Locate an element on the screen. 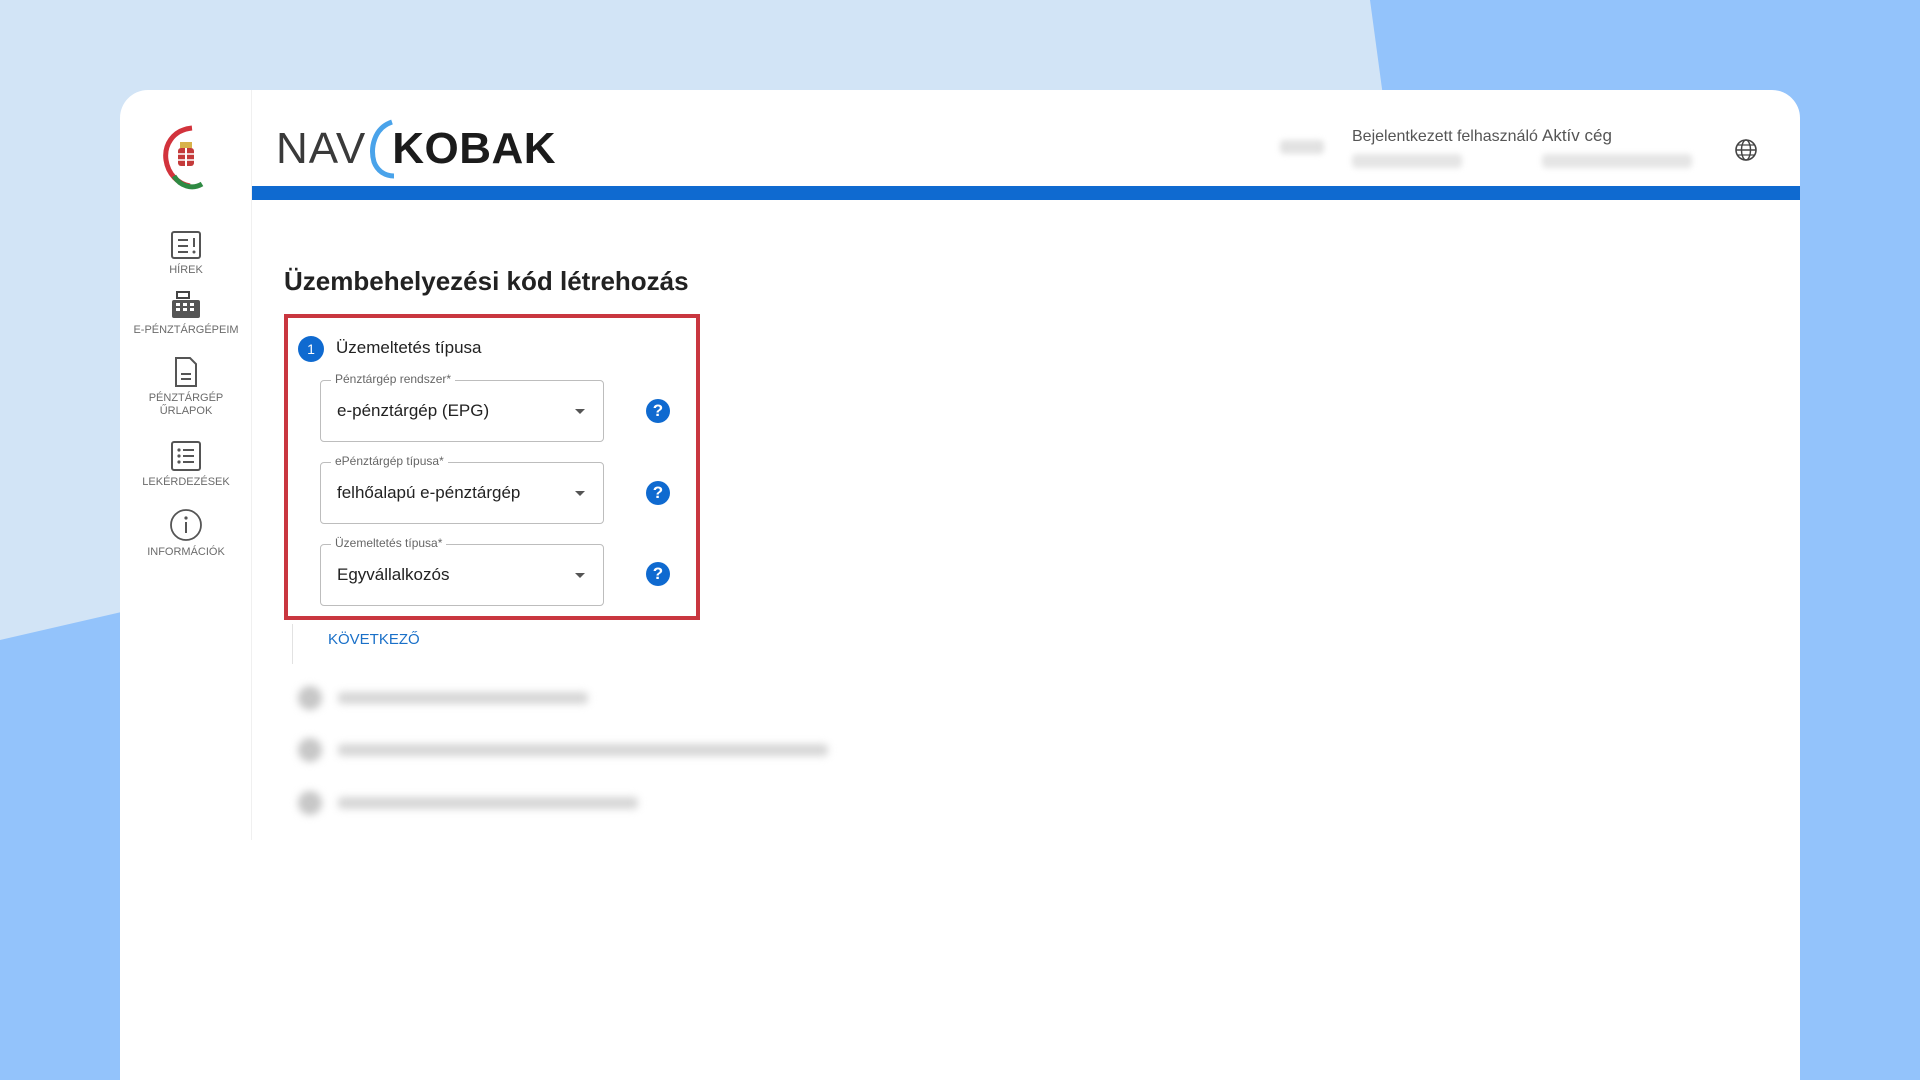  language-globe-icon is located at coordinates (1746, 150).